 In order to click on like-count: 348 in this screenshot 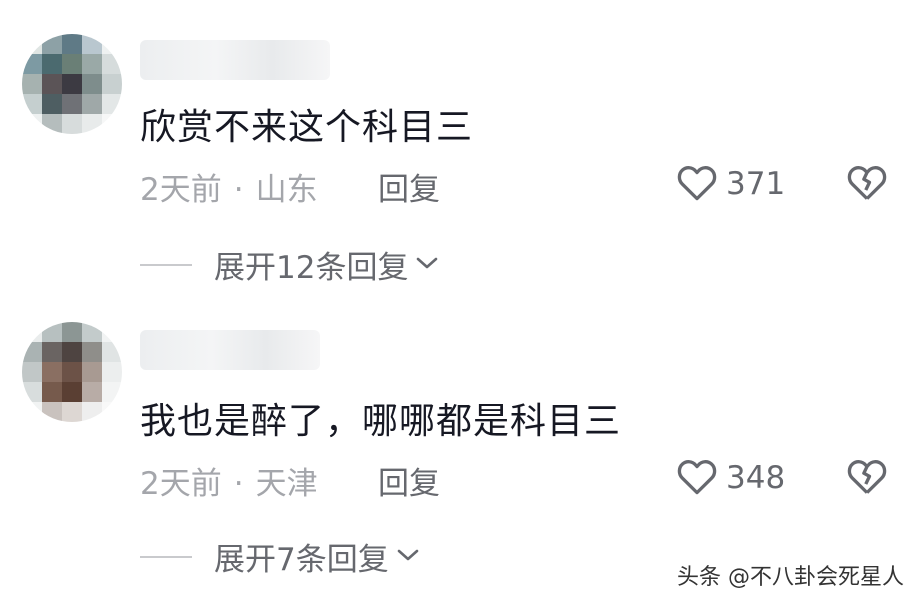, I will do `click(756, 478)`.